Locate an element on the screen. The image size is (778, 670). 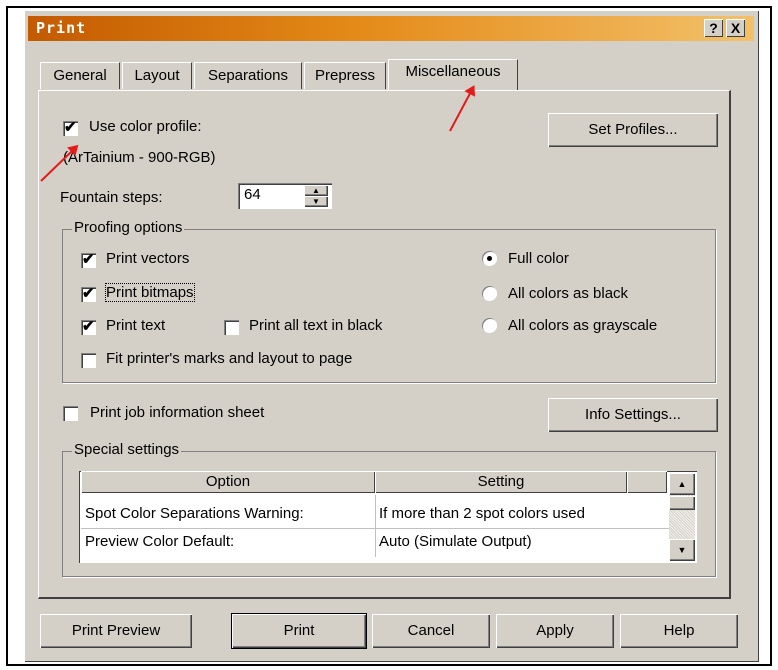
fit-marks-checkbox is located at coordinates (88, 360).